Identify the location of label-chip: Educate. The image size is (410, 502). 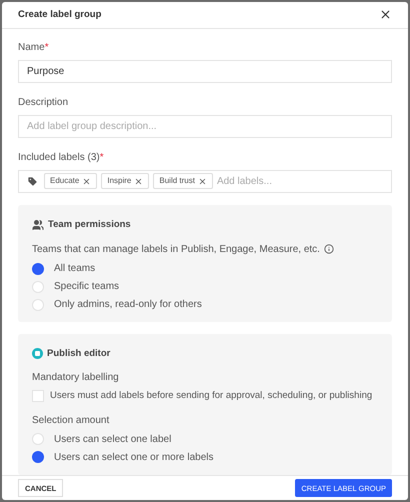
(71, 181).